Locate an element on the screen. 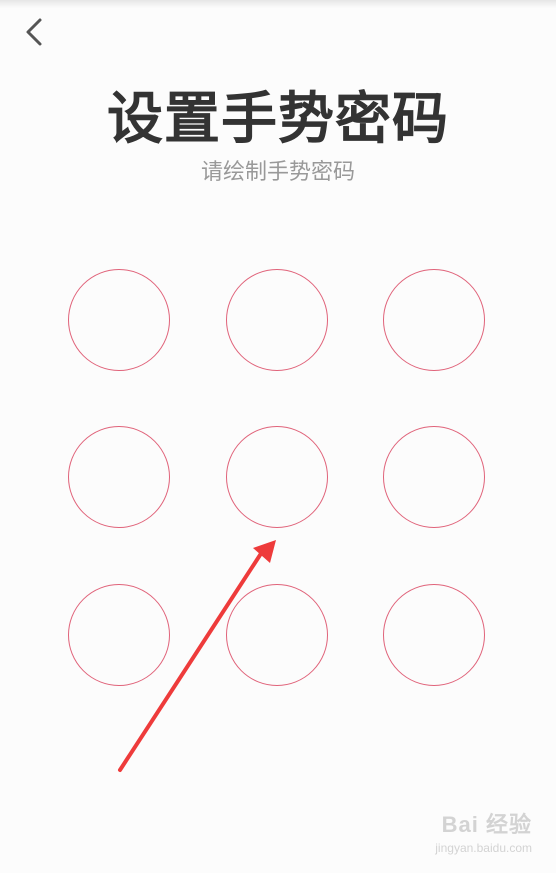 The width and height of the screenshot is (556, 873). watermark-brand: Bai 经验 is located at coordinates (486, 824).